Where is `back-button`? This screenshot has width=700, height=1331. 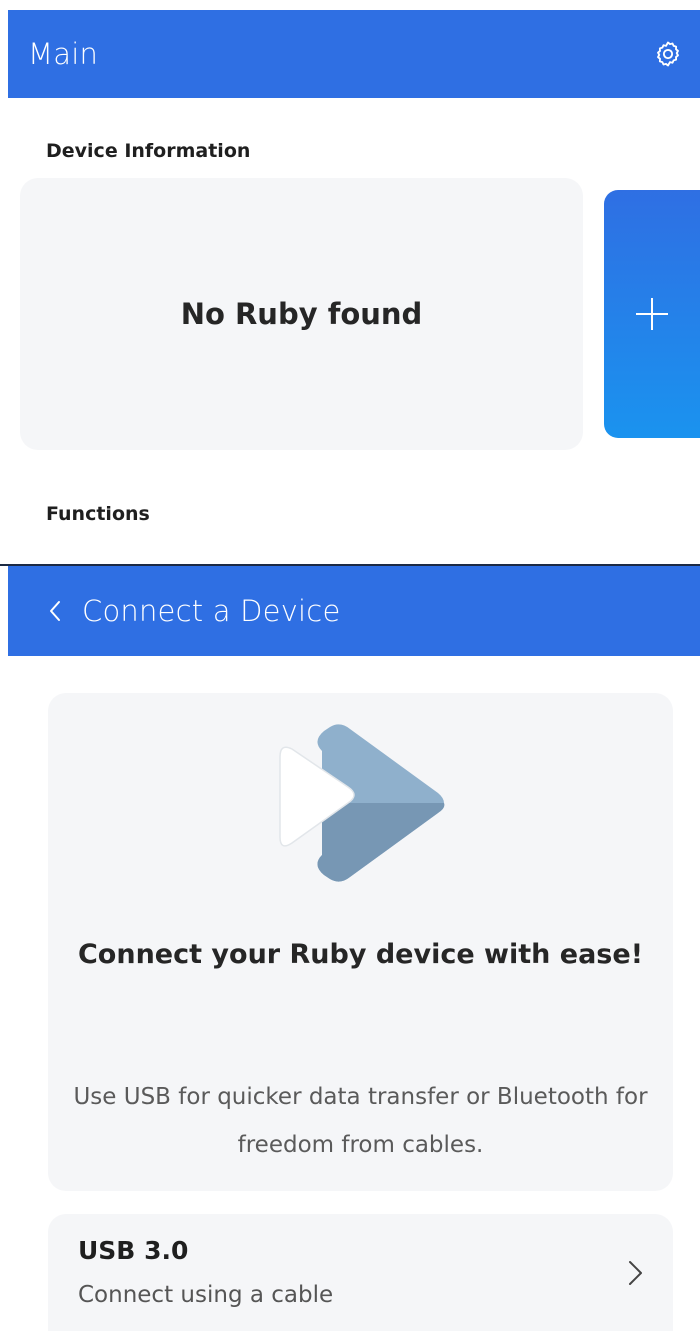 back-button is located at coordinates (55, 611).